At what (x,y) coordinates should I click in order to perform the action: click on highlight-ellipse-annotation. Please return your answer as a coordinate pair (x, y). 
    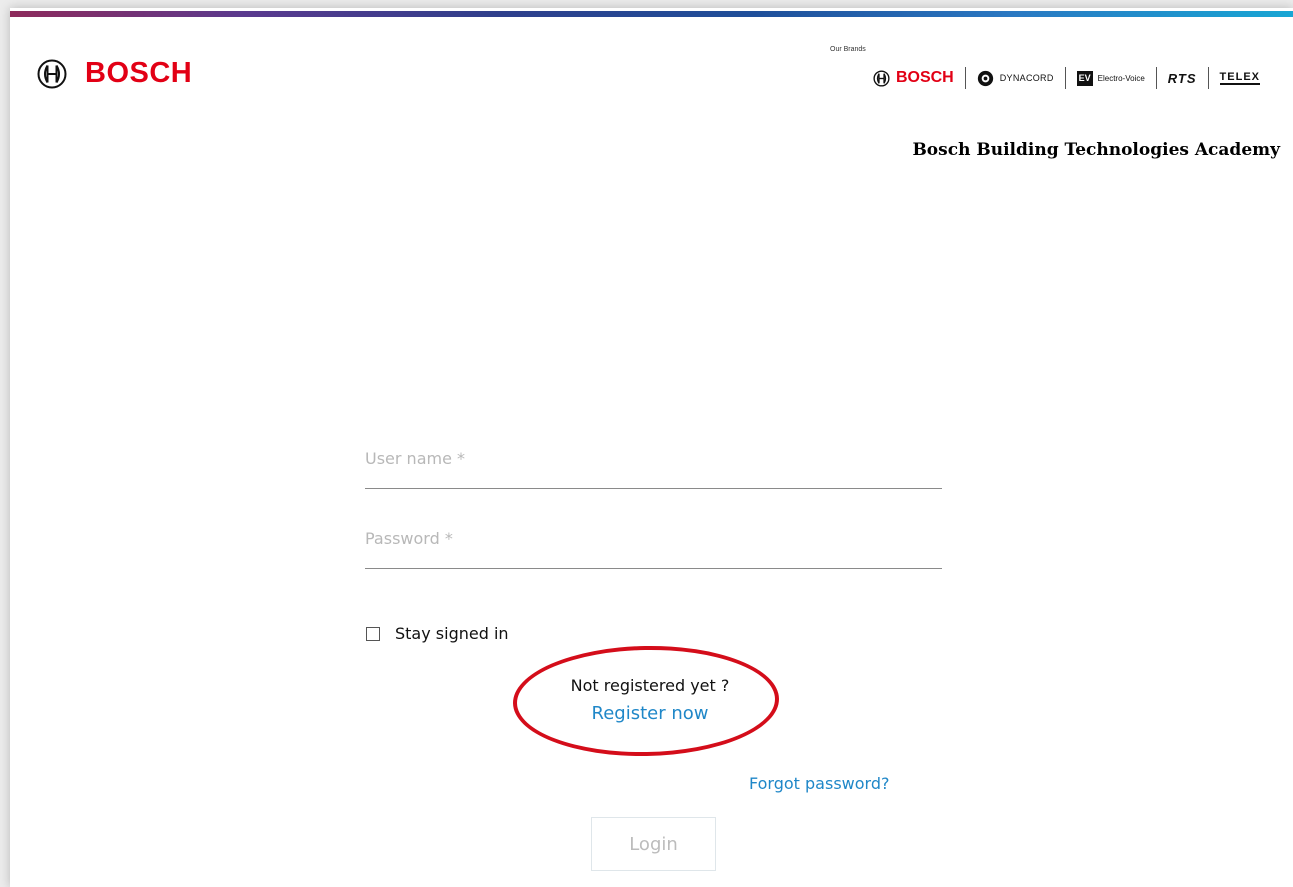
    Looking at the image, I should click on (646, 701).